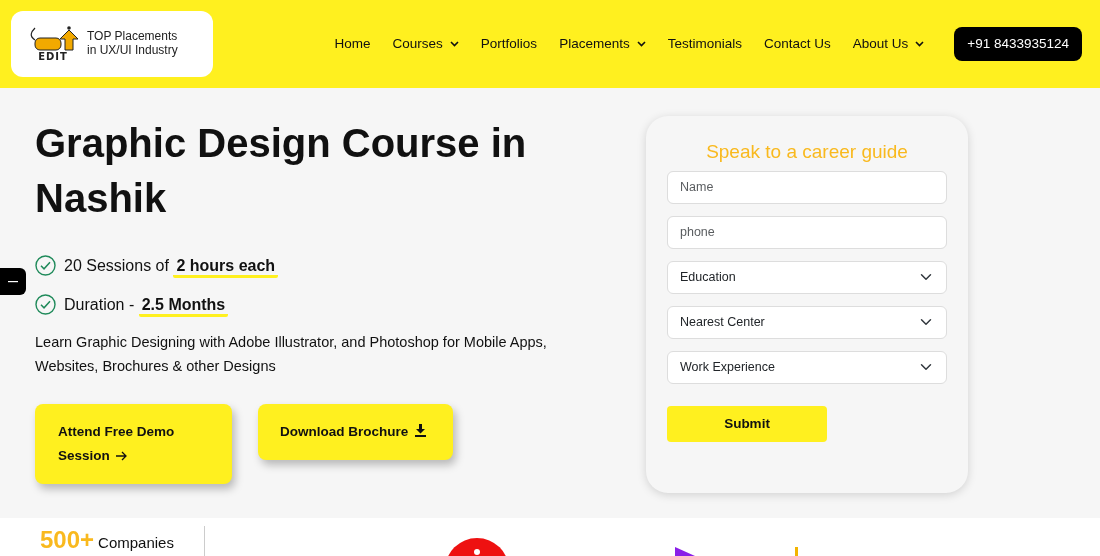 This screenshot has height=556, width=1100. I want to click on page-heading: Graphic Design Course in Nashik, so click(281, 171).